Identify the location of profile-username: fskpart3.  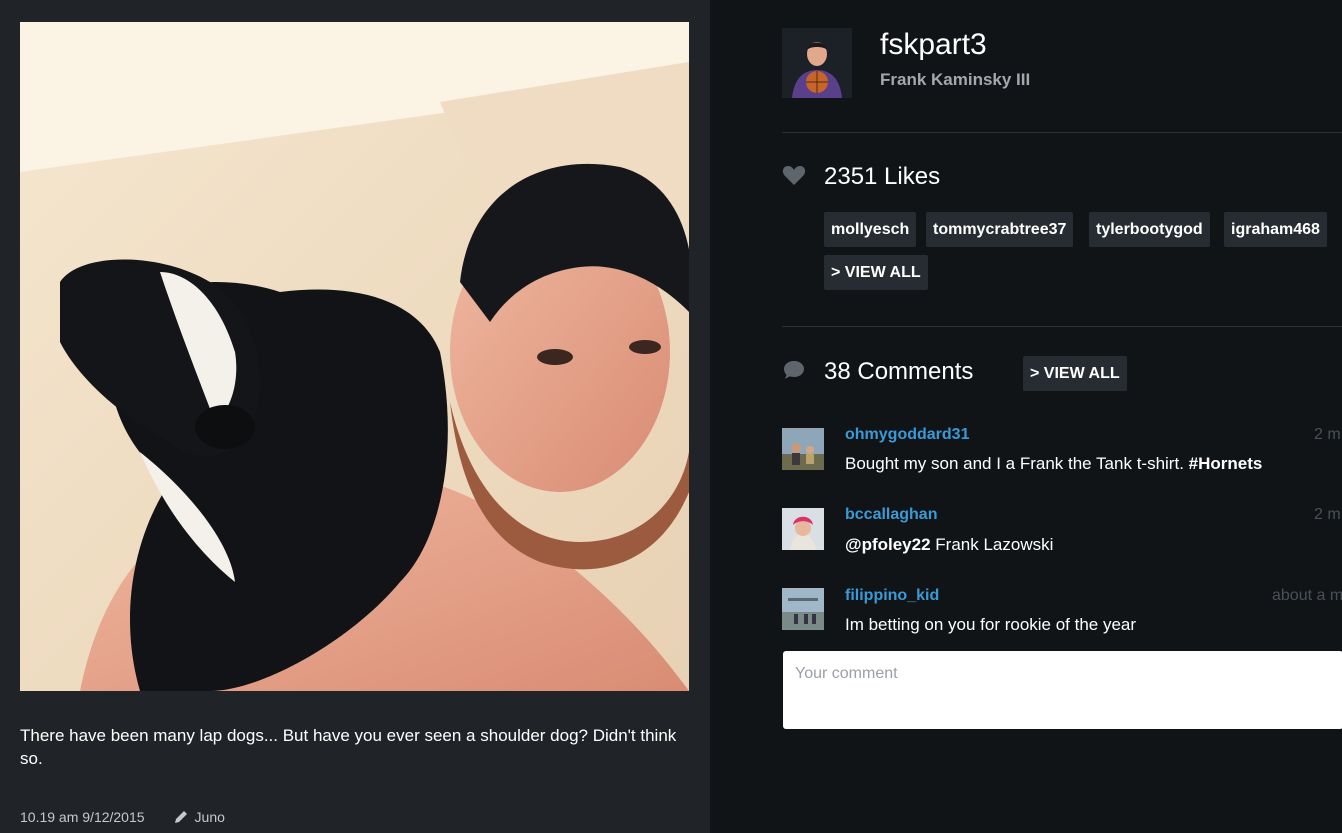
(933, 45).